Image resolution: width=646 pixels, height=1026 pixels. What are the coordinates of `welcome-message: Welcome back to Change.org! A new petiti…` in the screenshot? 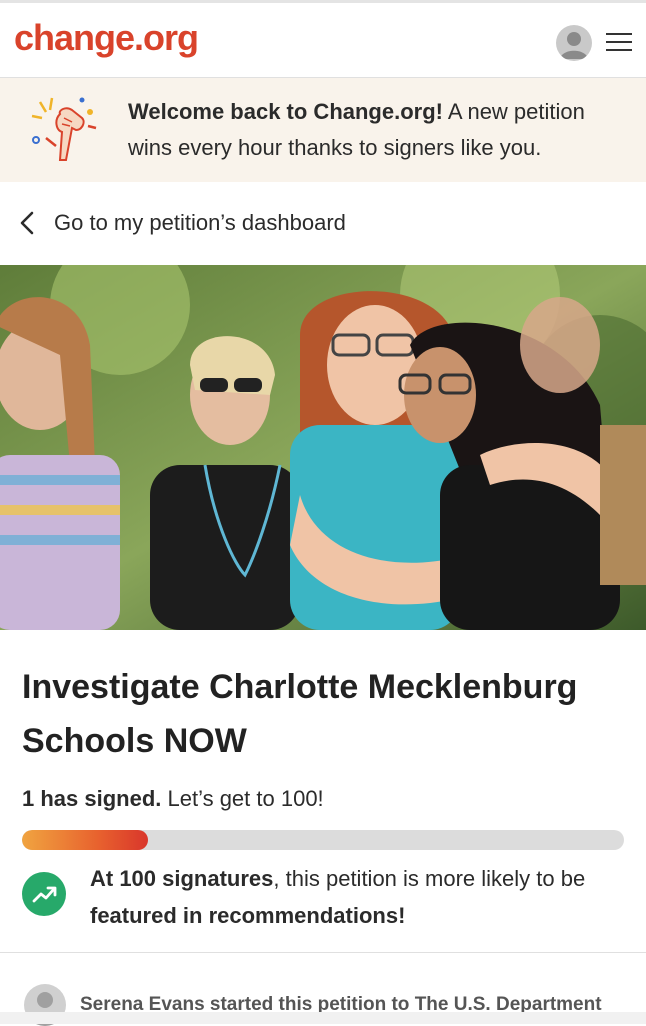 It's located at (378, 130).